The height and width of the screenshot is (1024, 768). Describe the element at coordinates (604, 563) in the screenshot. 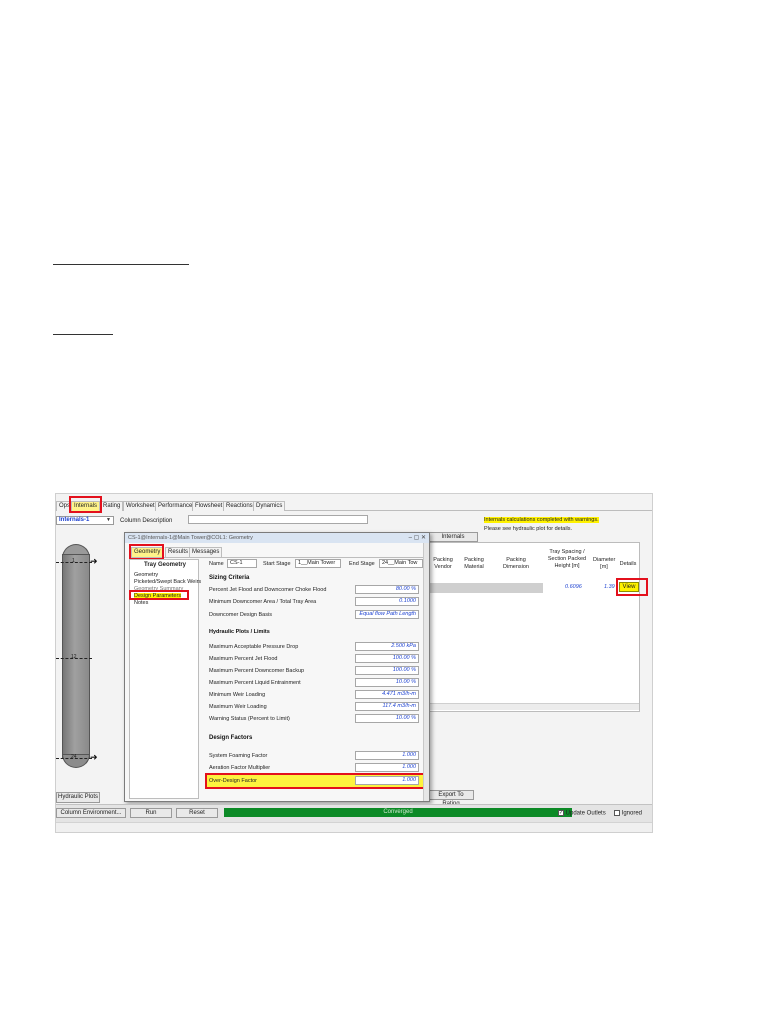

I see `header-diameter: Diameter [m]` at that location.